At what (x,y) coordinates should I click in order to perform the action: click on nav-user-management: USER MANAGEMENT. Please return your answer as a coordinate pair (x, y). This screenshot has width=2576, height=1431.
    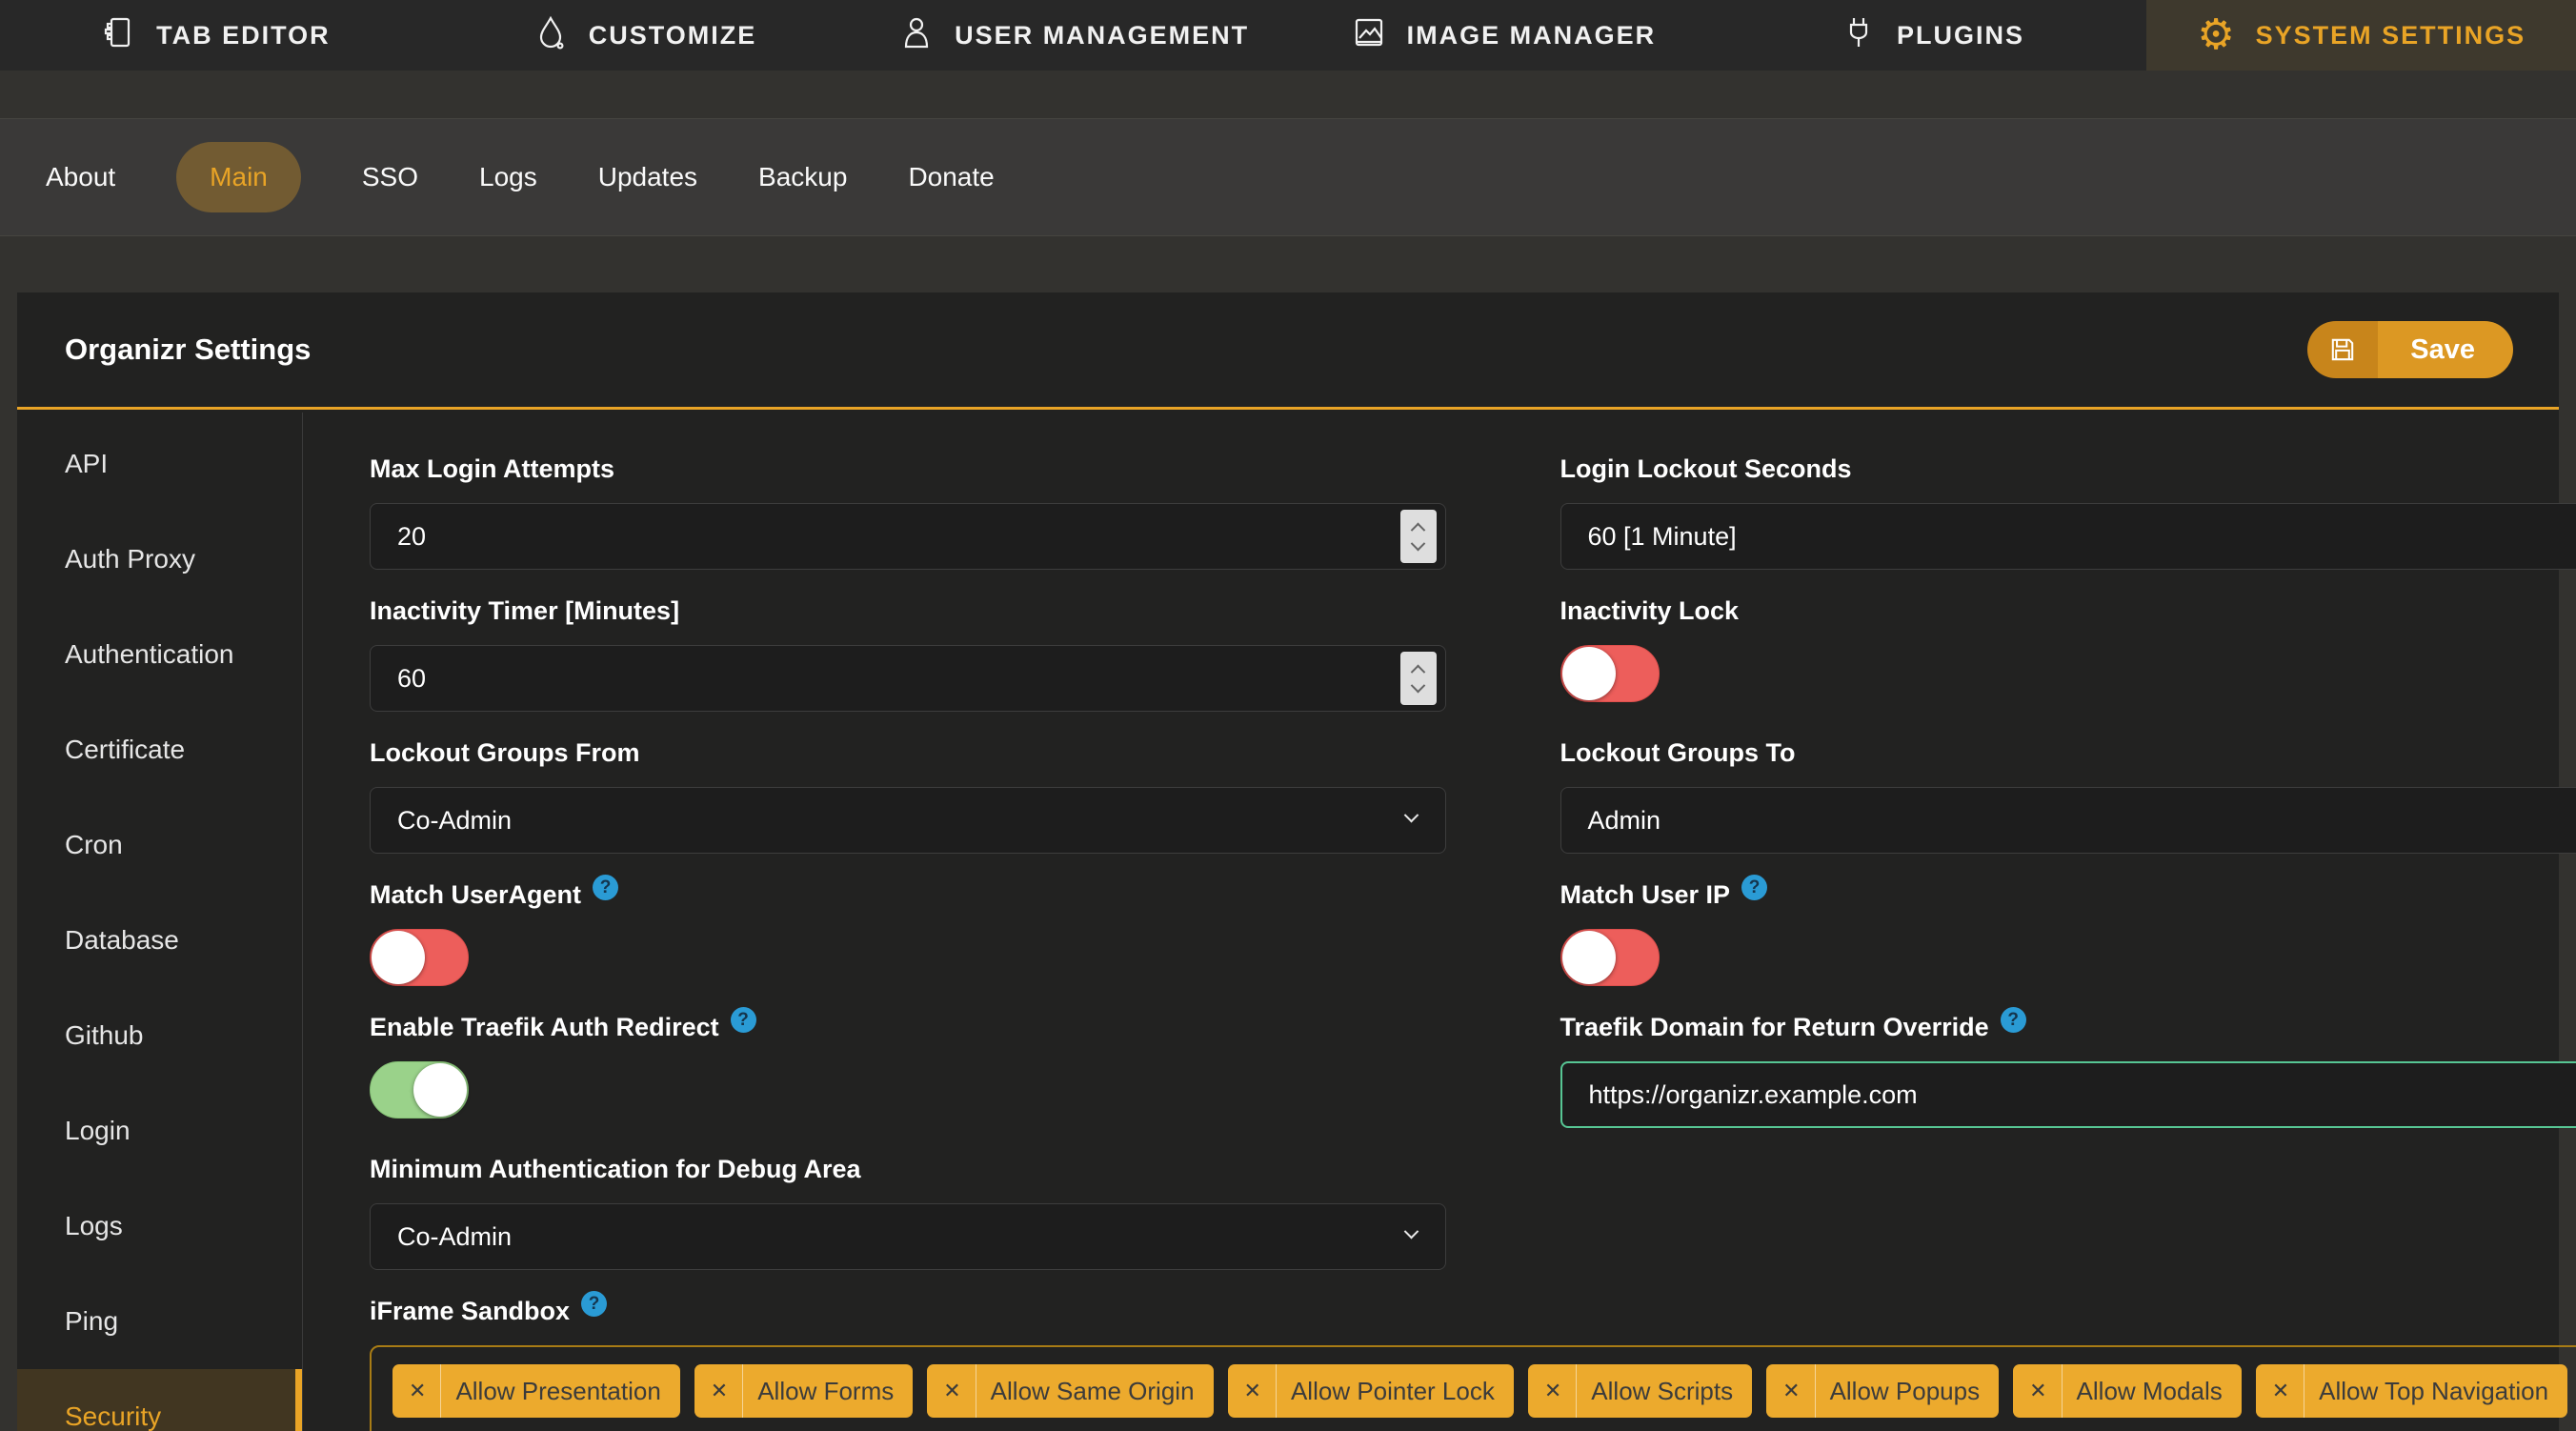
    Looking at the image, I should click on (1073, 35).